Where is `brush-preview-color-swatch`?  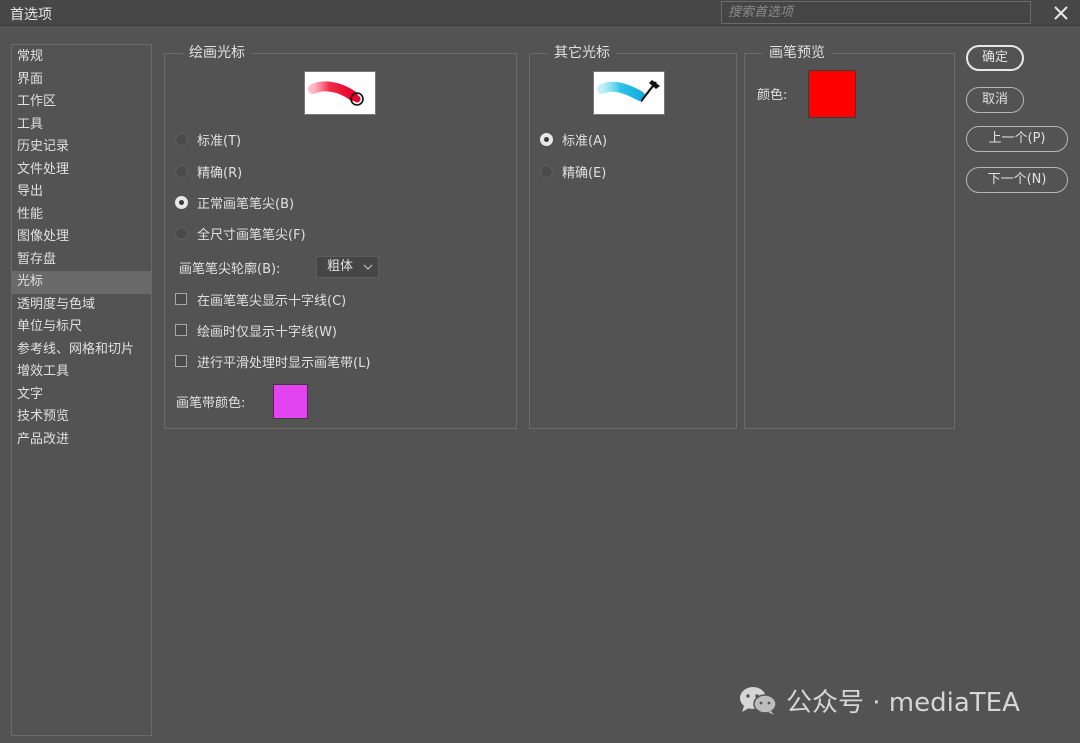 brush-preview-color-swatch is located at coordinates (832, 94).